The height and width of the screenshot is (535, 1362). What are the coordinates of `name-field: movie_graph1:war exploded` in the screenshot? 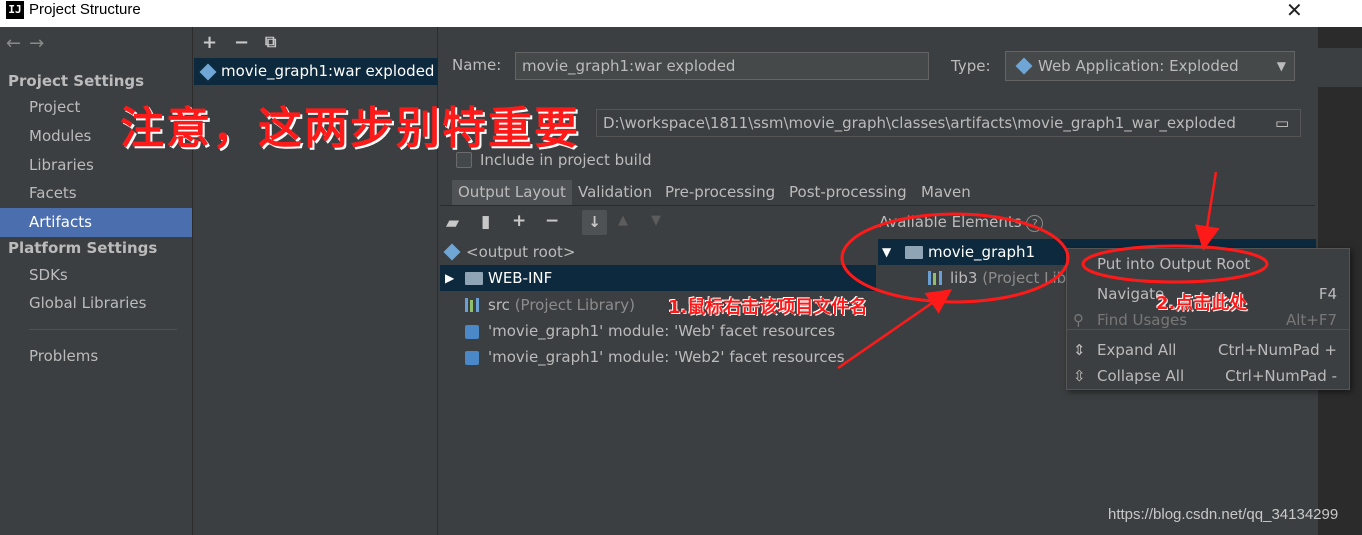 It's located at (722, 66).